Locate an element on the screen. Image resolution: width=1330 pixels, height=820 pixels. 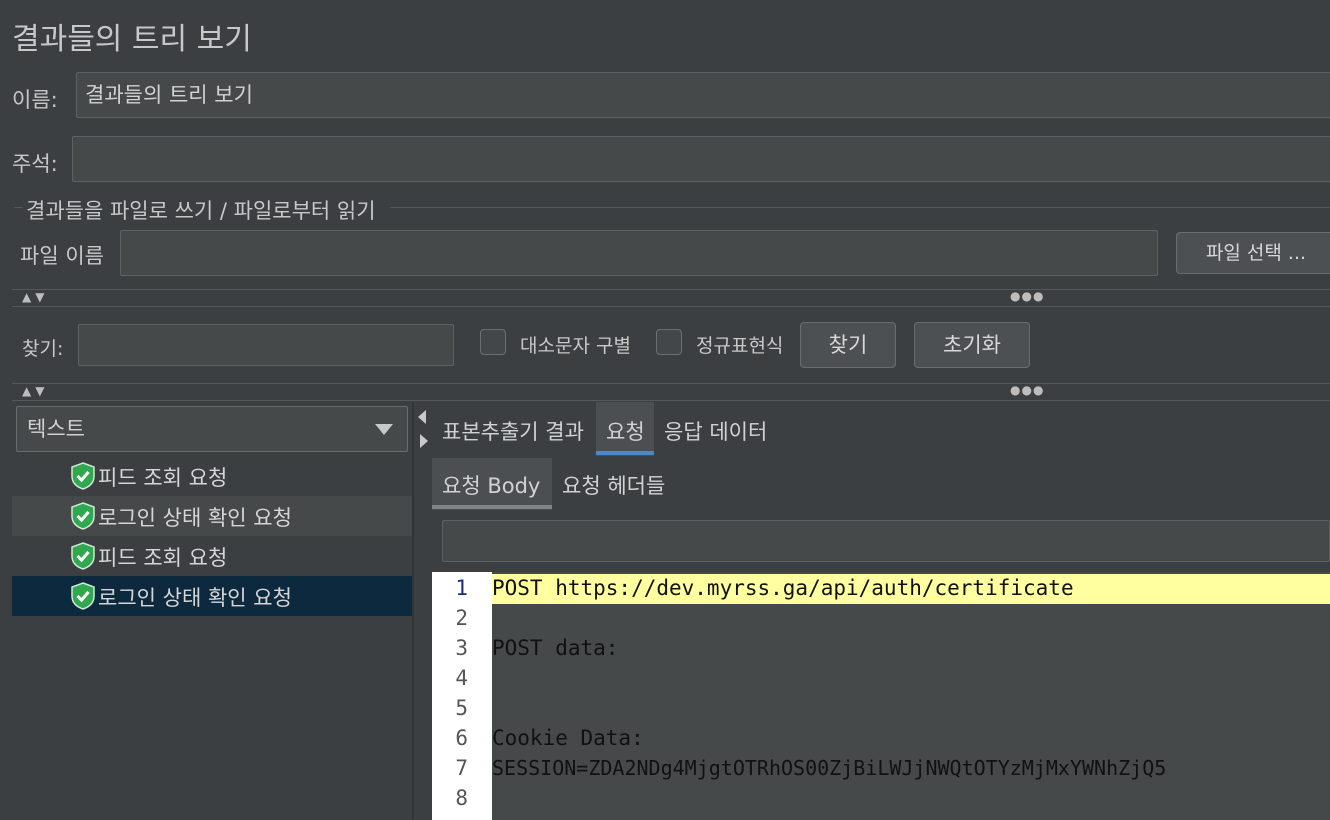
reset-button: 초기화 is located at coordinates (972, 345).